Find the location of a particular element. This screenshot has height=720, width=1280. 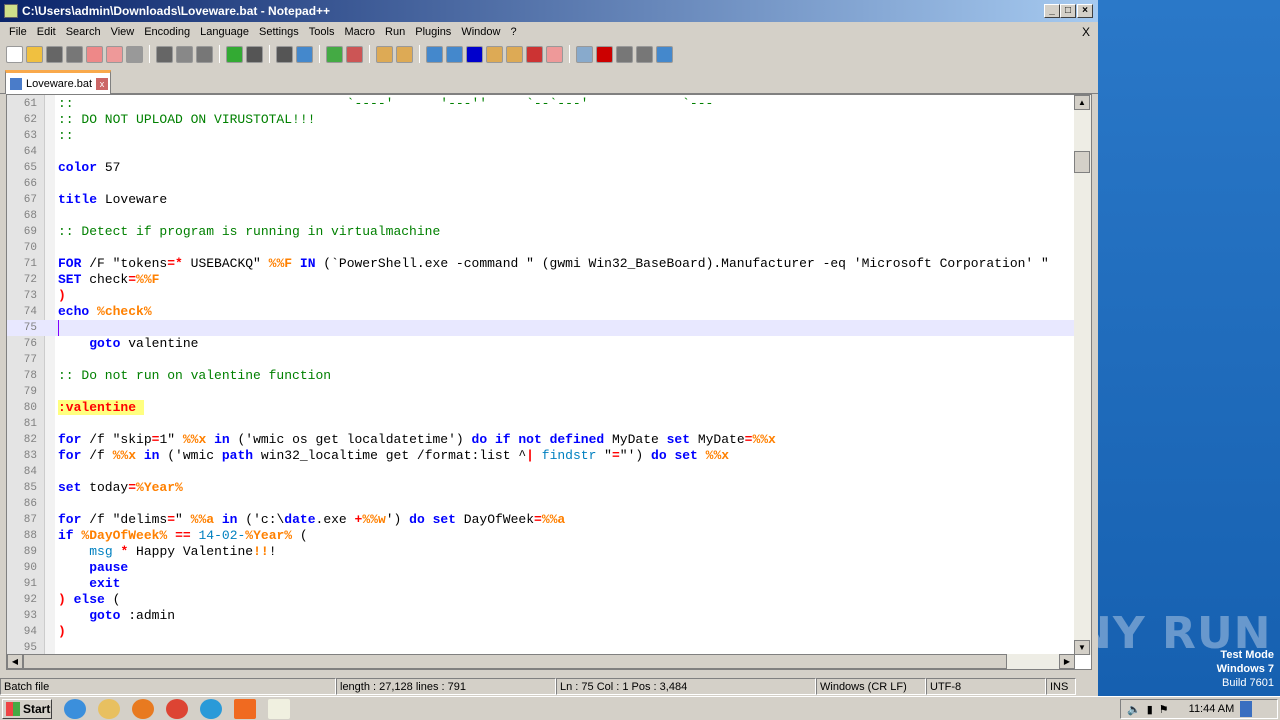

minimize-button: _ is located at coordinates (1052, 11).